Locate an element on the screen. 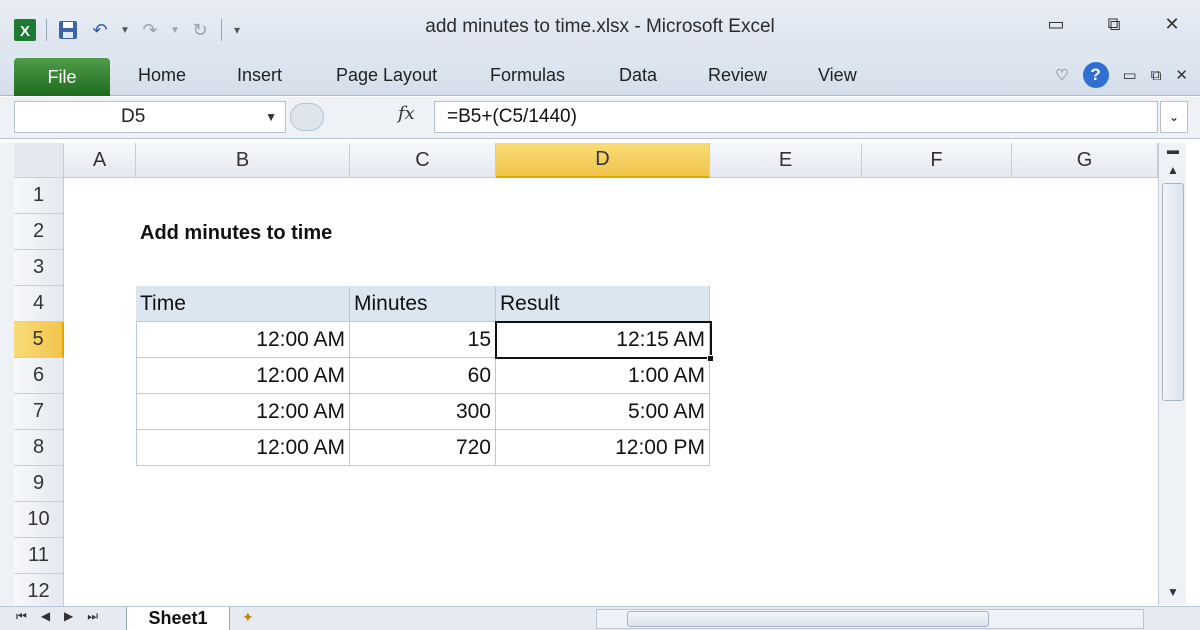 This screenshot has height=630, width=1200. row-header-3: 3 is located at coordinates (39, 268).